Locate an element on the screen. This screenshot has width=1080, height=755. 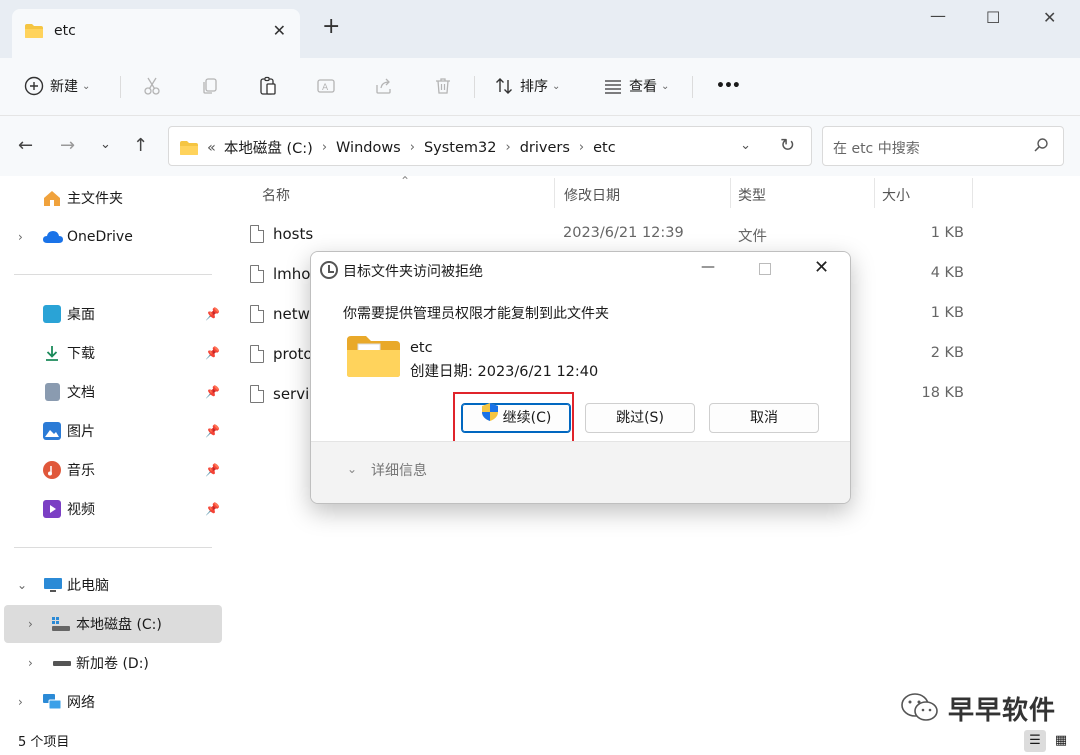
view-label: 查看 is located at coordinates (643, 87).